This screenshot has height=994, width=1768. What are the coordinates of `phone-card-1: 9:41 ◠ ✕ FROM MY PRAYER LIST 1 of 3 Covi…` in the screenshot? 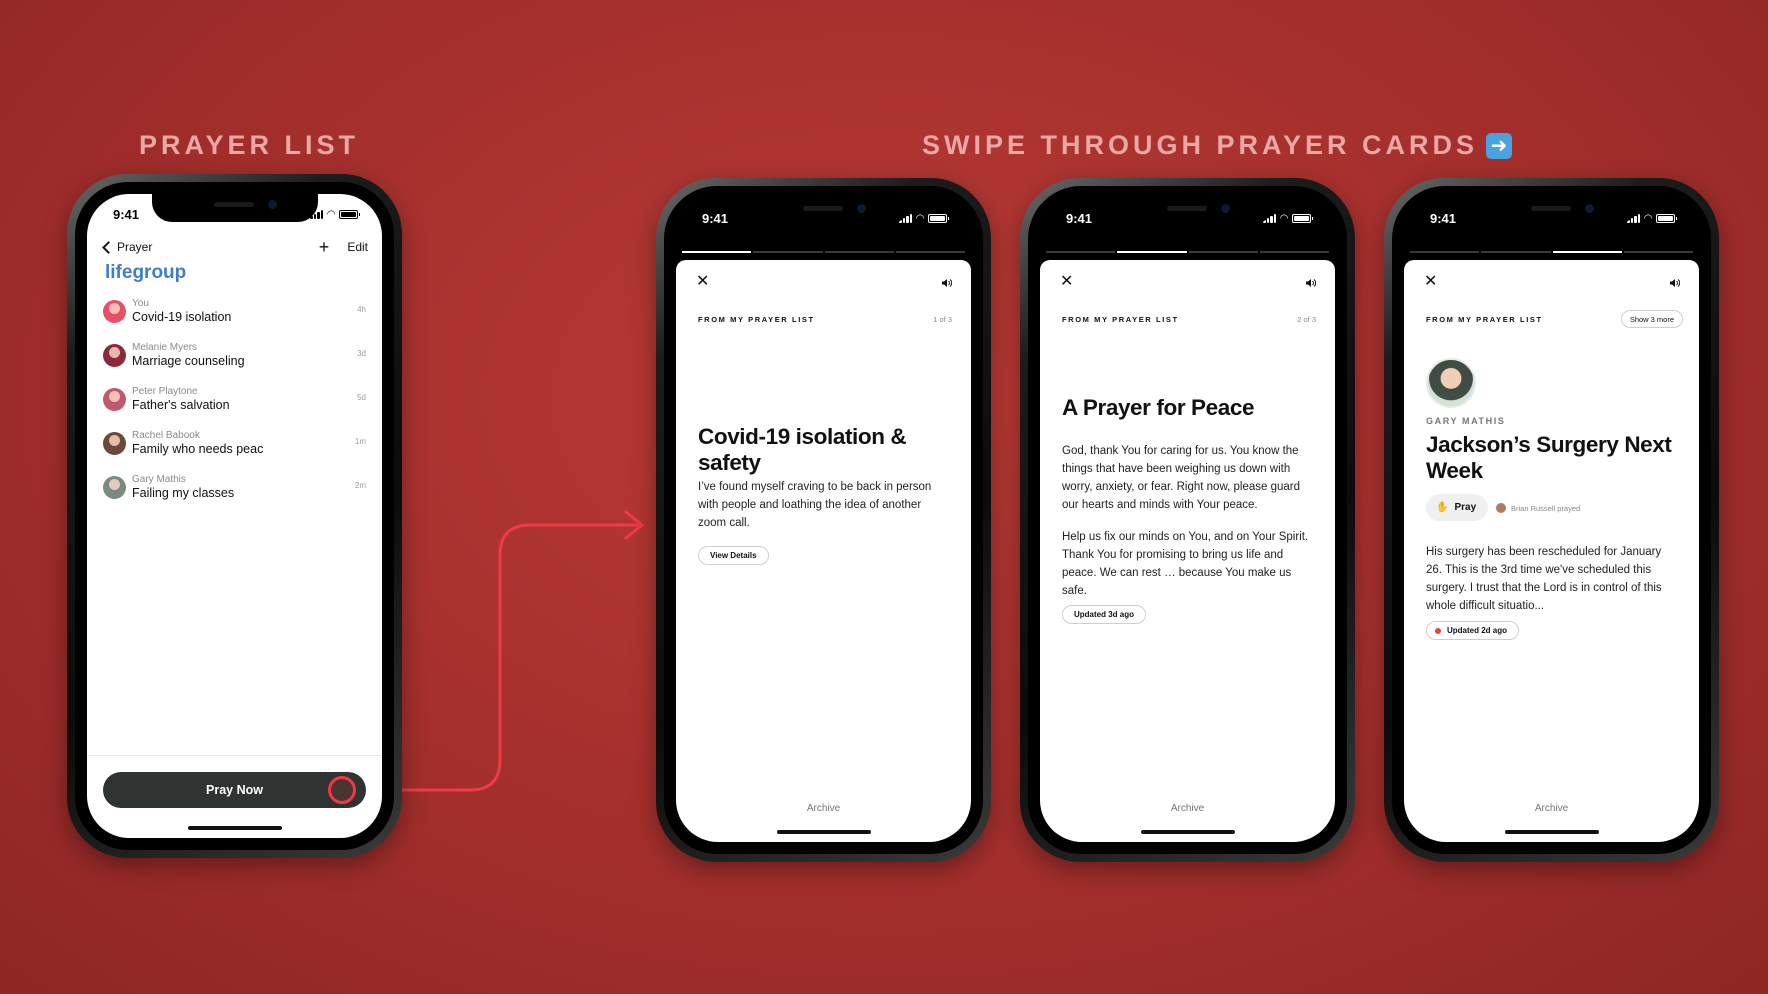 It's located at (823, 520).